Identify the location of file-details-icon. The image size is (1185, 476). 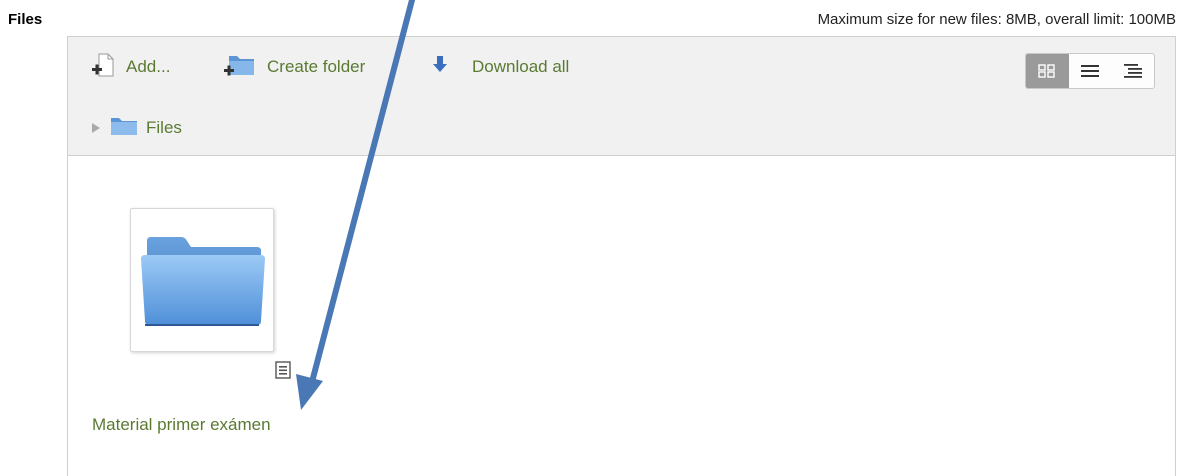
(283, 372).